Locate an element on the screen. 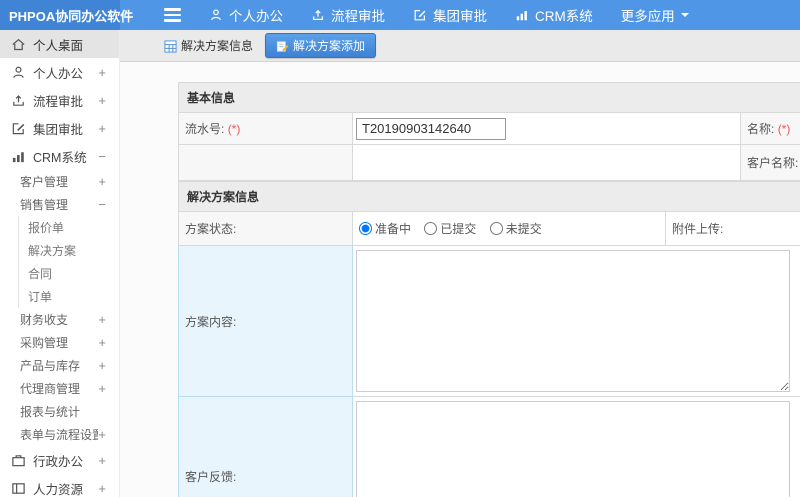 This screenshot has width=800, height=497. status-radio-submitted: 已提交 is located at coordinates (450, 229).